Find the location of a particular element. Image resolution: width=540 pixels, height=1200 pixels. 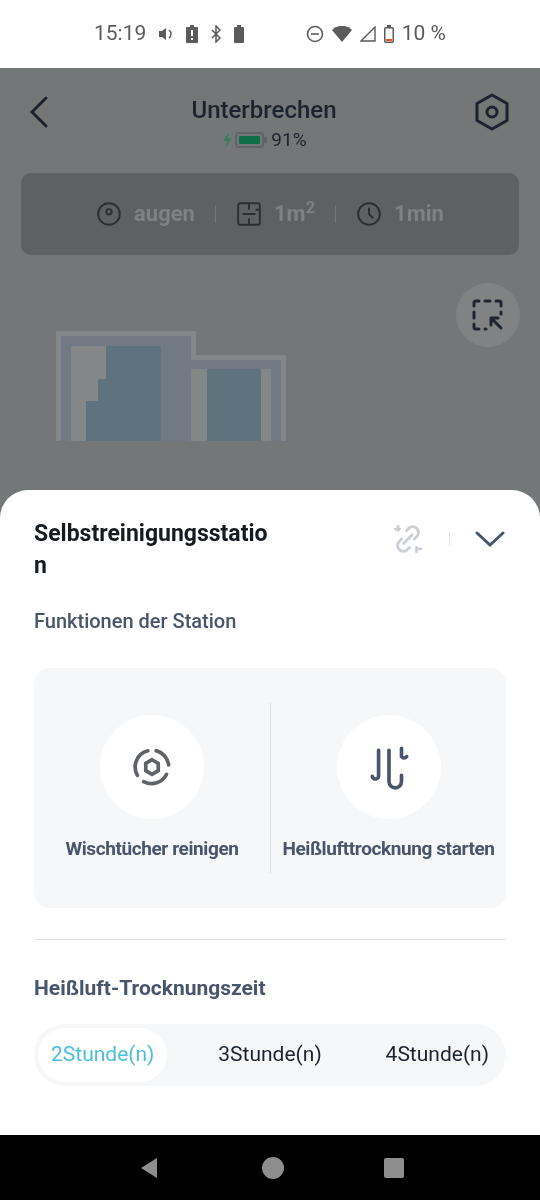

nav-recents-button is located at coordinates (394, 1167).